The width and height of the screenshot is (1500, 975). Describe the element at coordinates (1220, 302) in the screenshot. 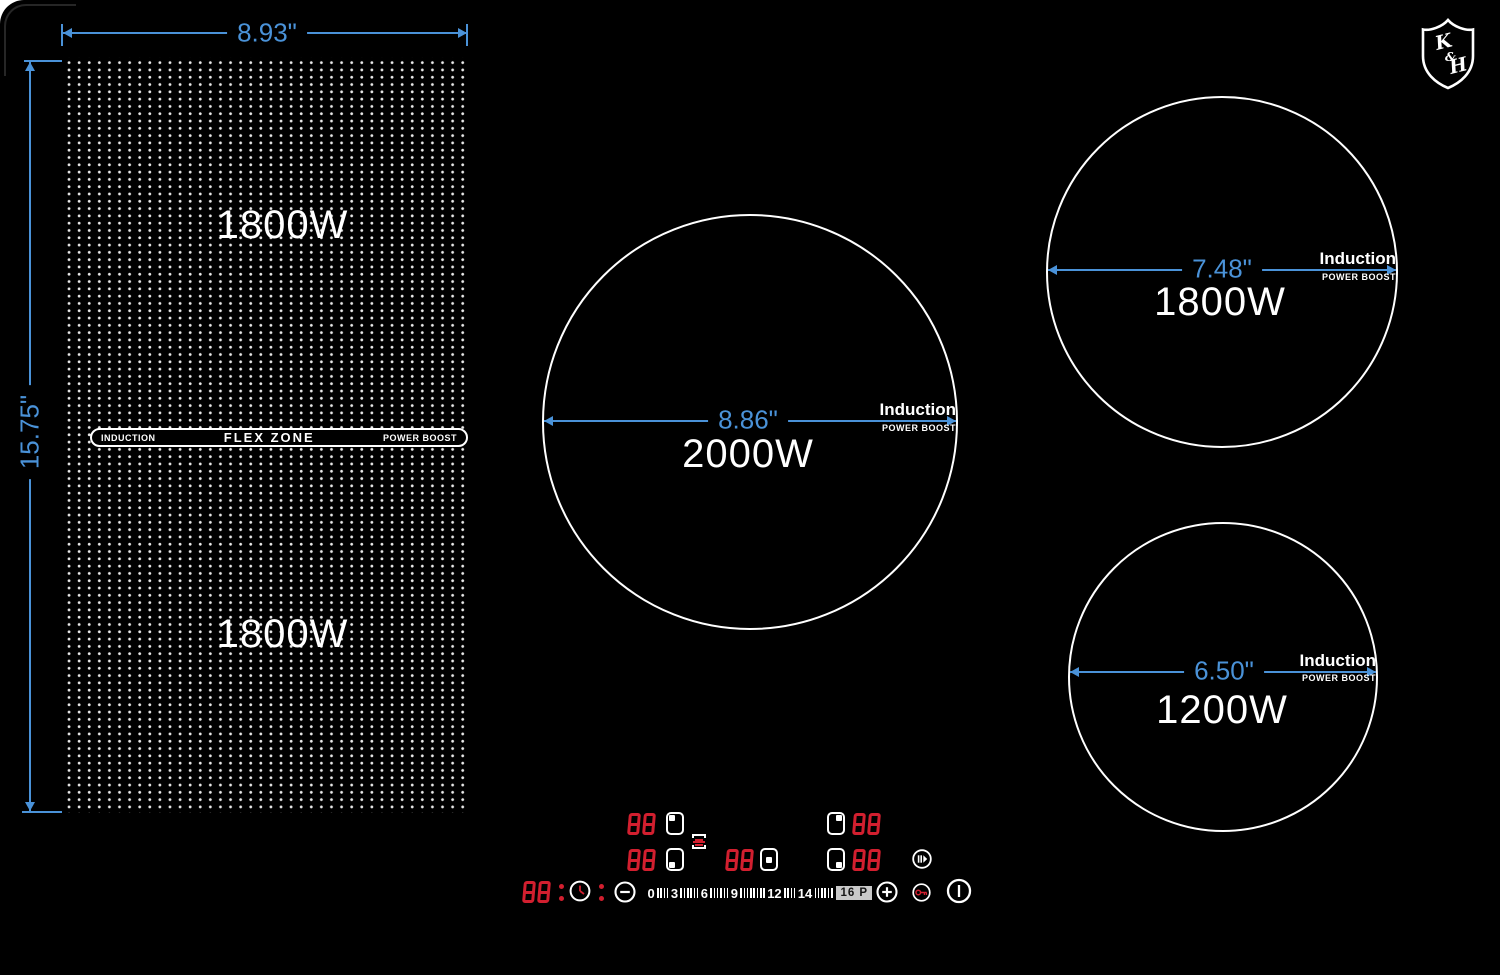

I see `top-right-burner-power: 1800W` at that location.